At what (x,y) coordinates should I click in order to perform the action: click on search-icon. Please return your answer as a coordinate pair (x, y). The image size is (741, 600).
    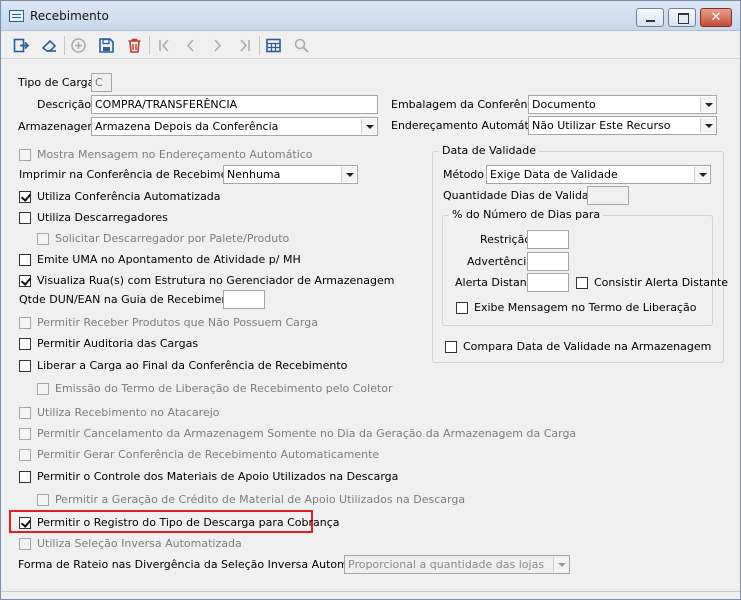
    Looking at the image, I should click on (301, 45).